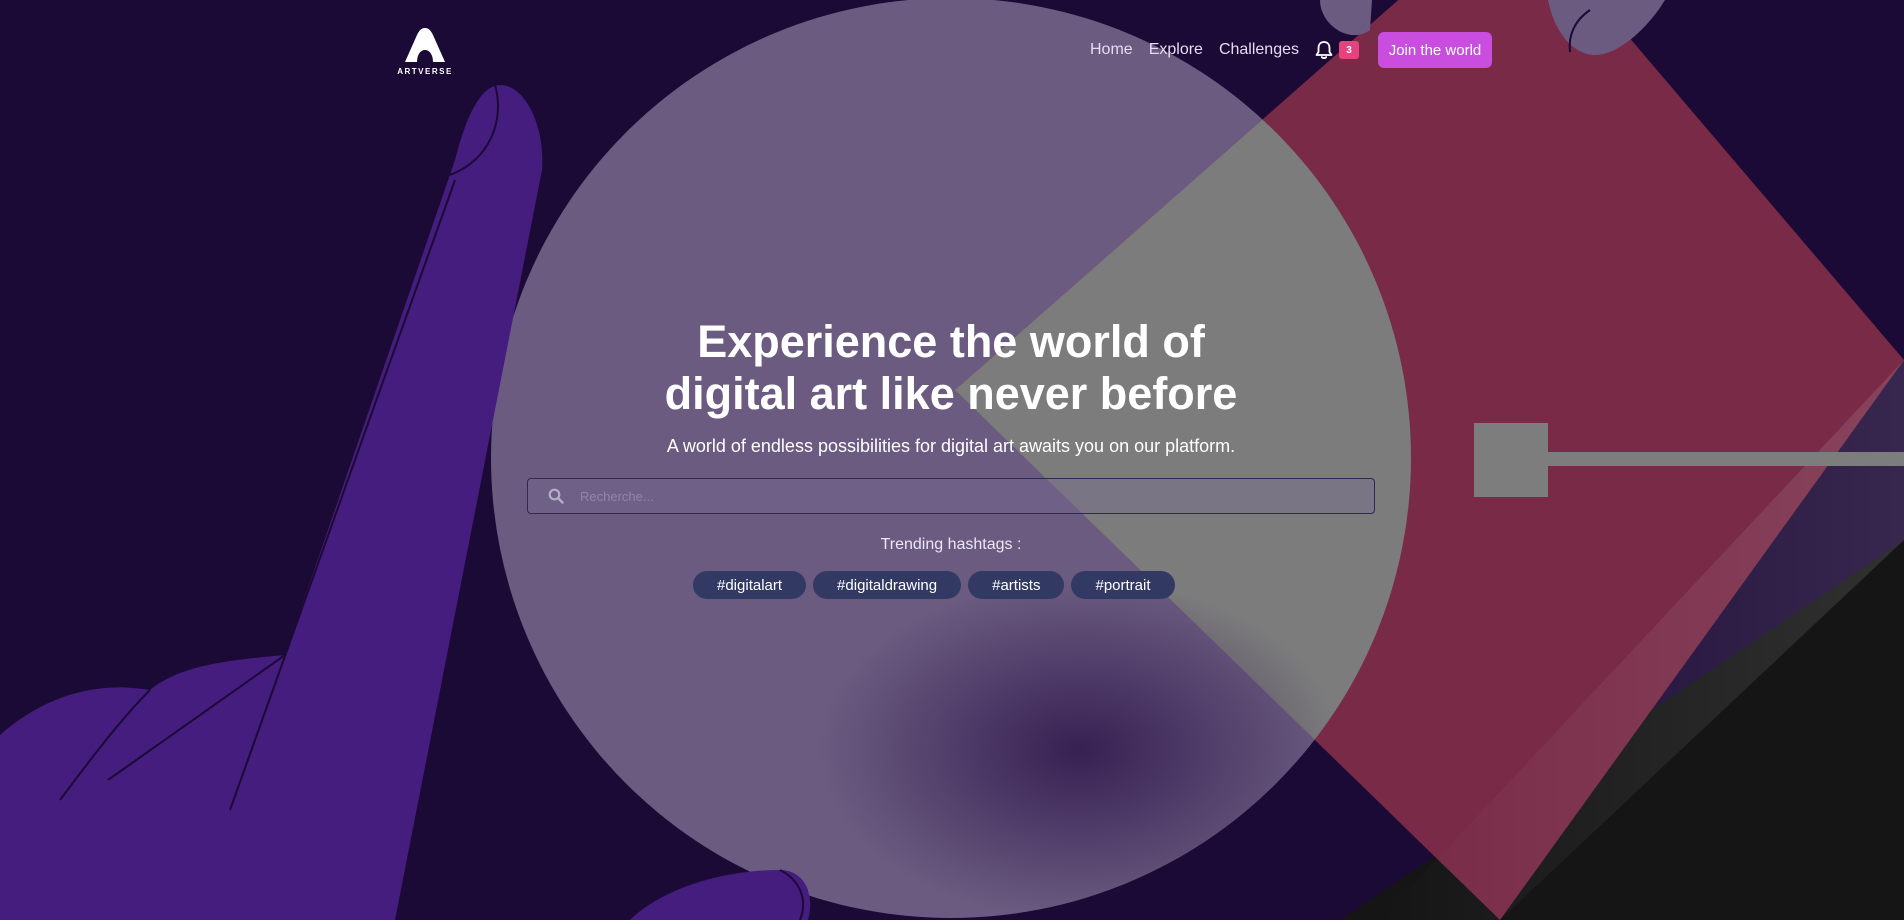 The height and width of the screenshot is (920, 1904). I want to click on logo-wordmark: ARTVERSE, so click(425, 71).